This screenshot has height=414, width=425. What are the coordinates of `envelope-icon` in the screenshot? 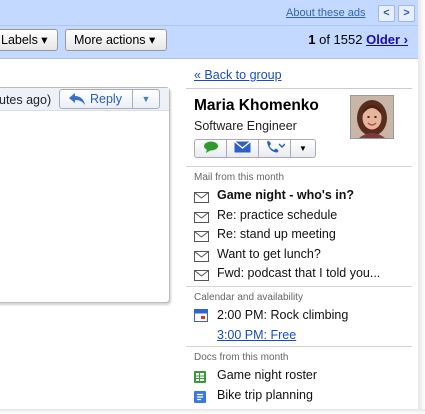 It's located at (201, 277).